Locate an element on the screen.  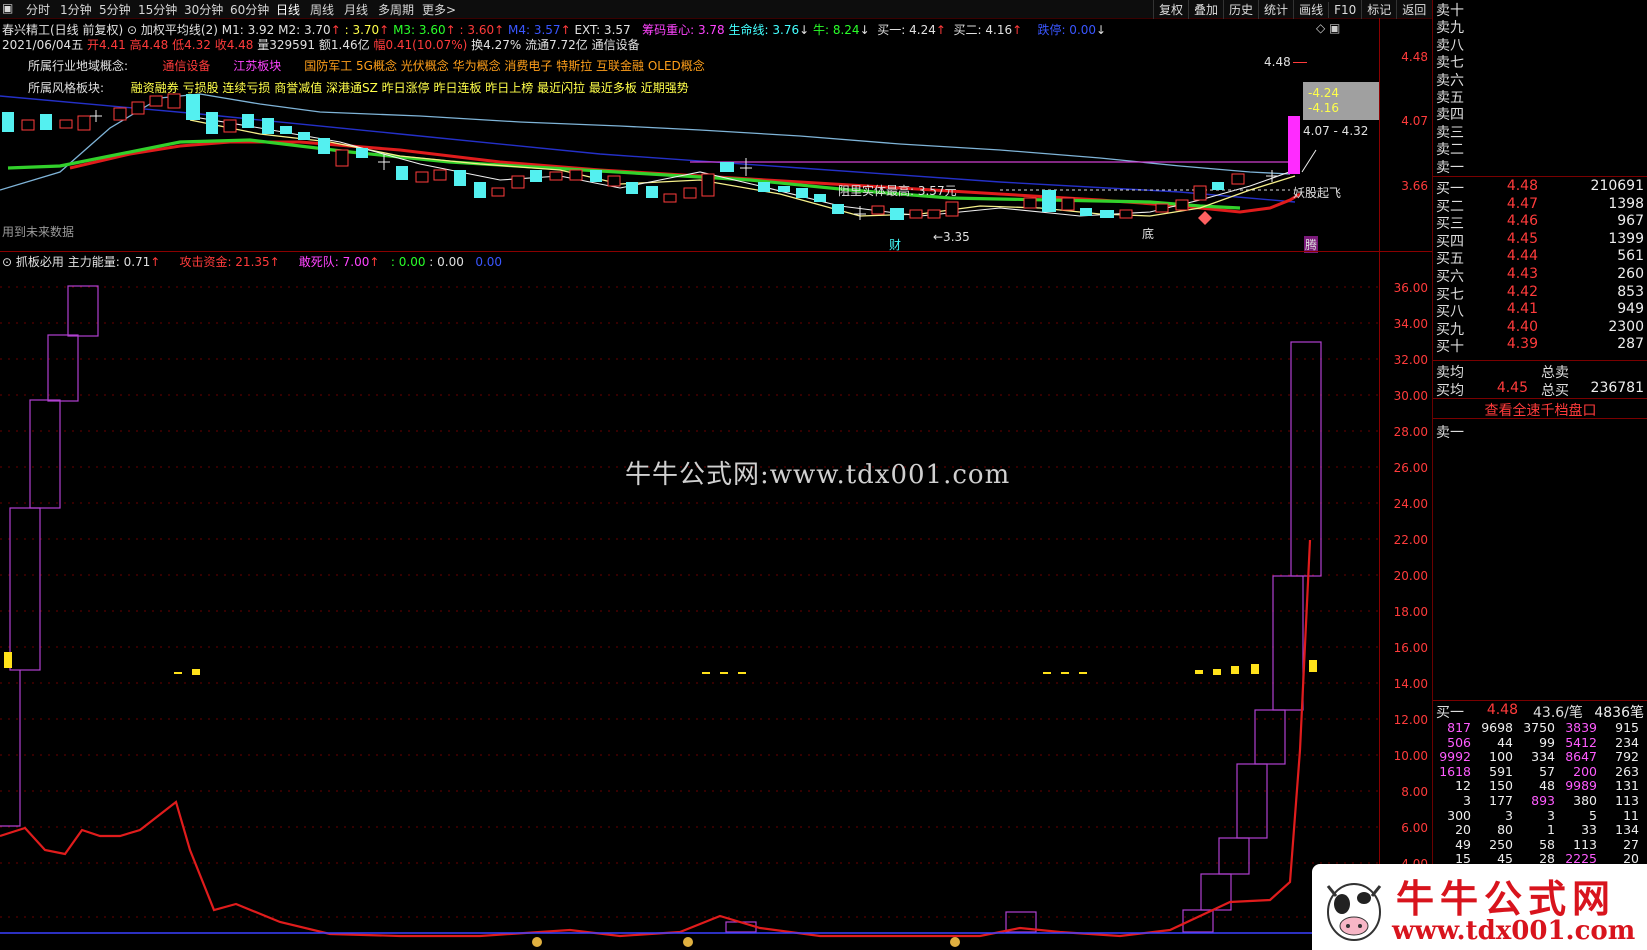
quote-amount: 额1.46亿 is located at coordinates (344, 45).